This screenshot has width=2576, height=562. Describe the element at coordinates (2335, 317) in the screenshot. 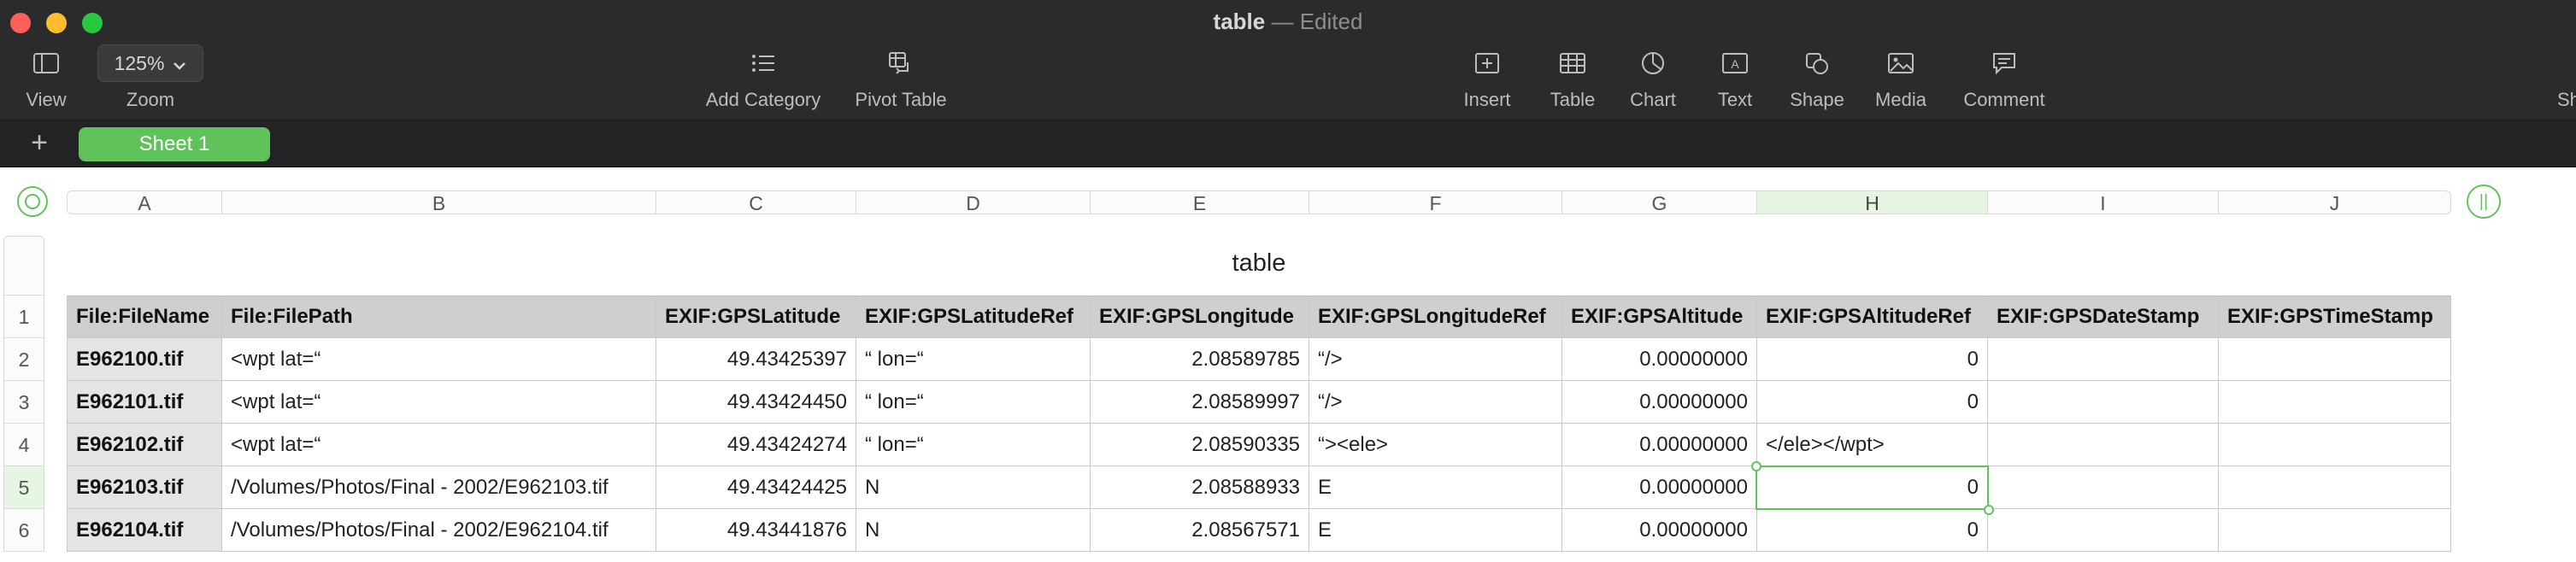

I see `table-header-cell-j: EXIF:GPSTimeStamp` at that location.